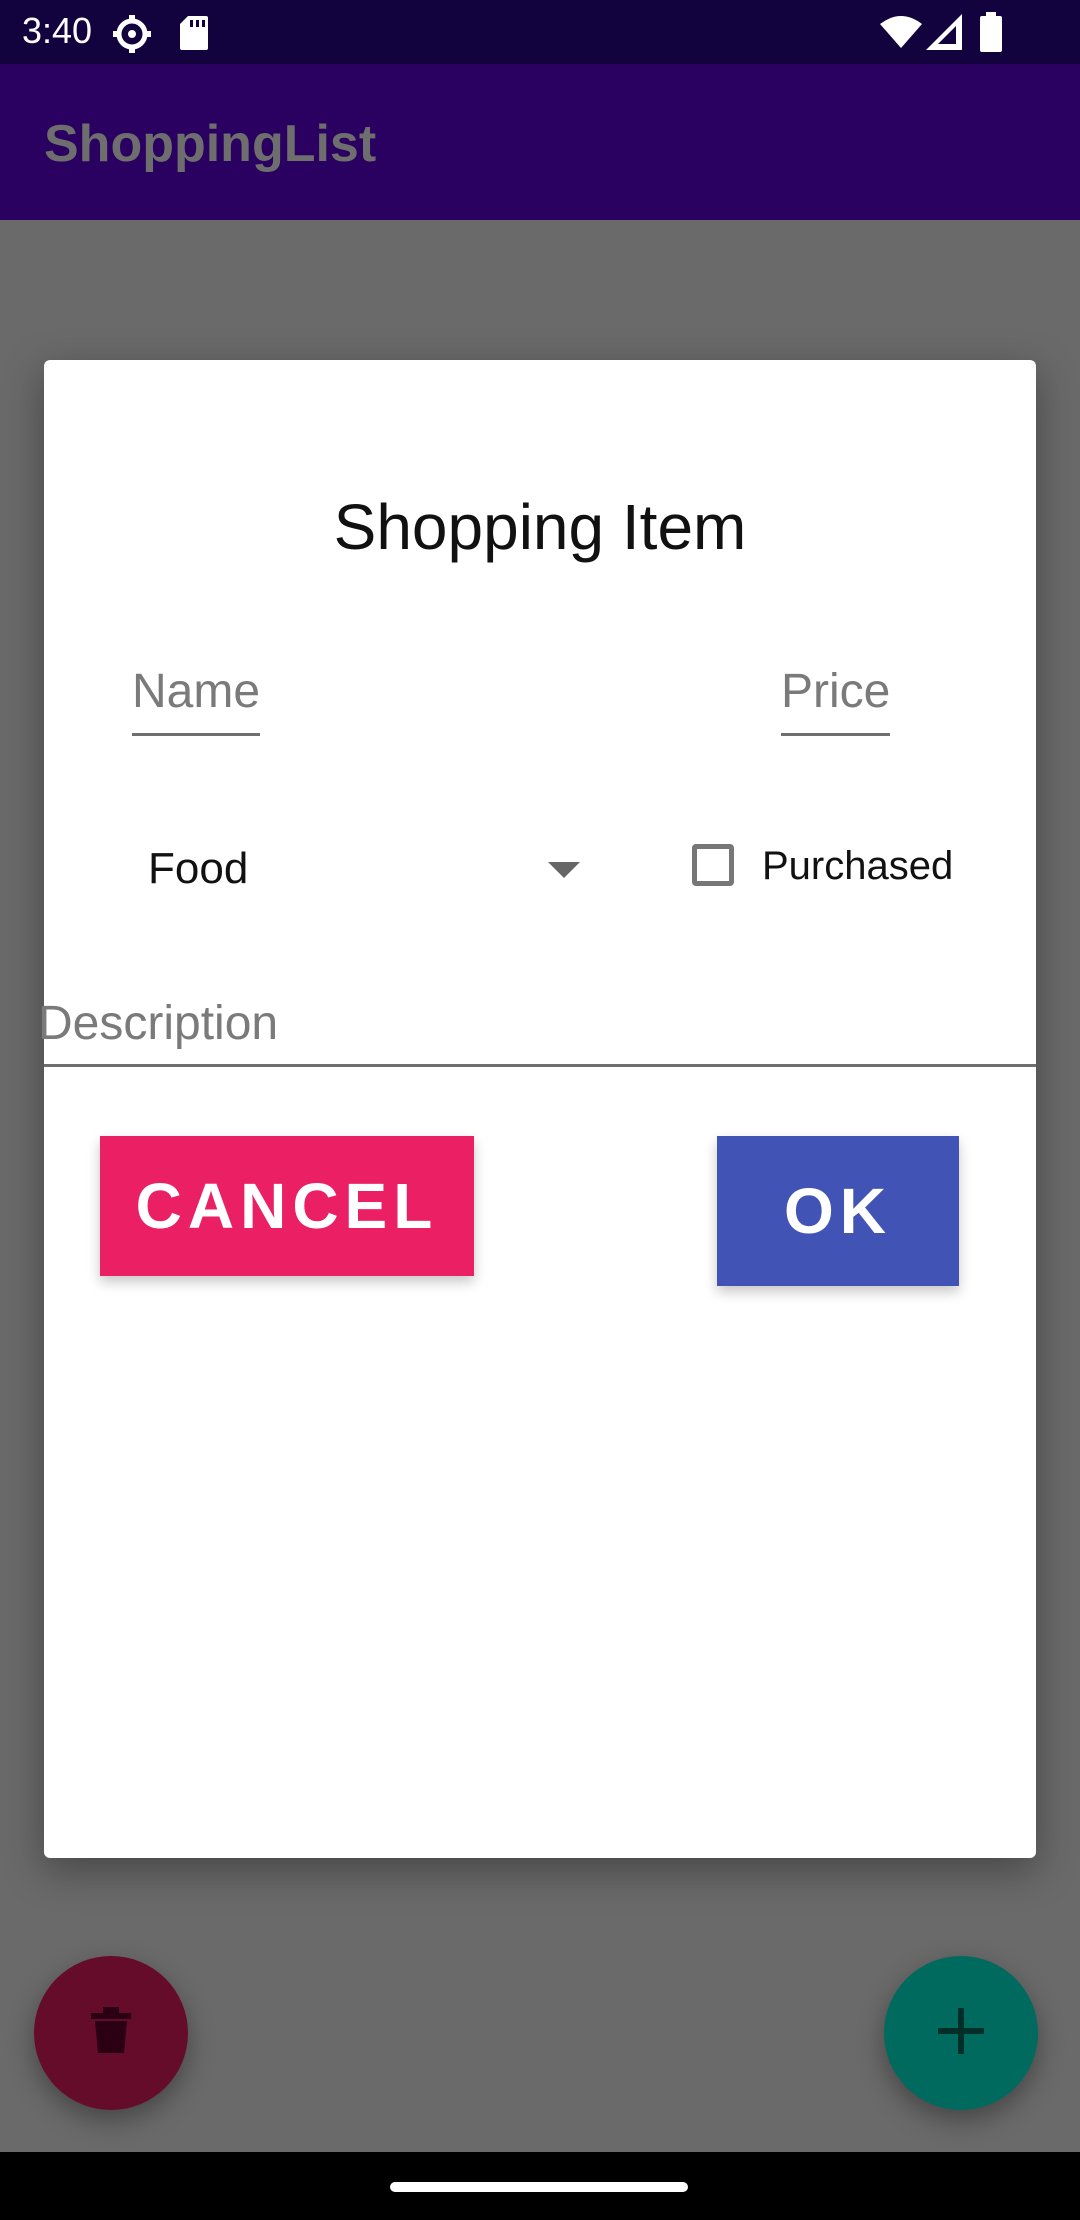  I want to click on plus-icon, so click(961, 2033).